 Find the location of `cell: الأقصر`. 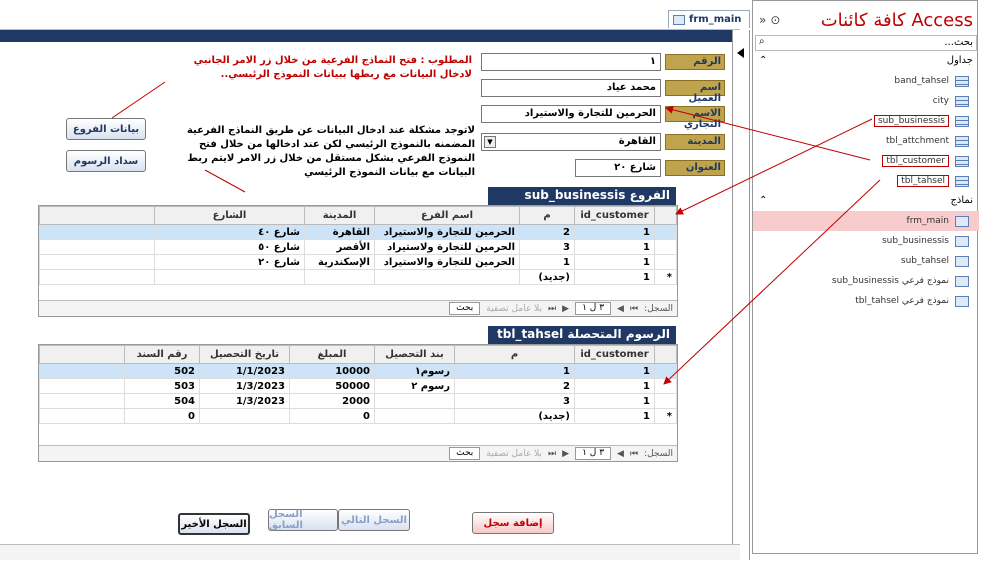

cell: الأقصر is located at coordinates (339, 247).